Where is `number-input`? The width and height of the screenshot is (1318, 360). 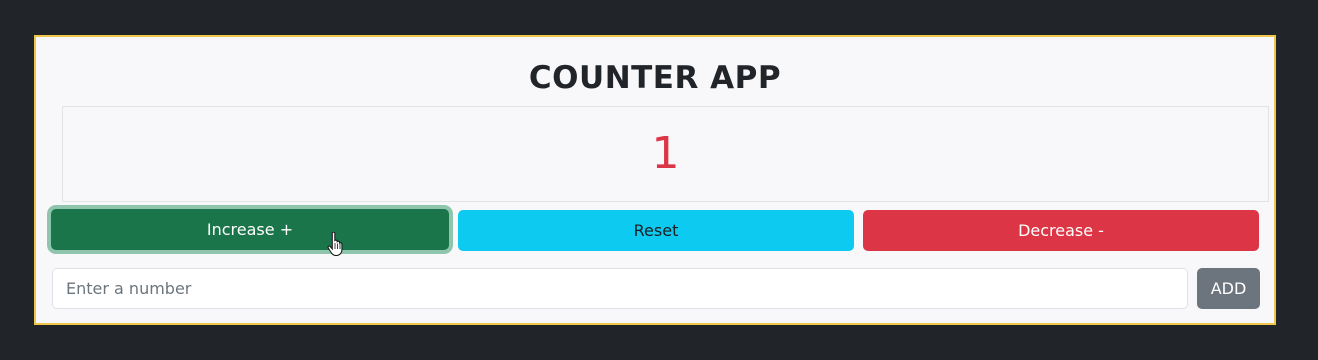
number-input is located at coordinates (620, 288).